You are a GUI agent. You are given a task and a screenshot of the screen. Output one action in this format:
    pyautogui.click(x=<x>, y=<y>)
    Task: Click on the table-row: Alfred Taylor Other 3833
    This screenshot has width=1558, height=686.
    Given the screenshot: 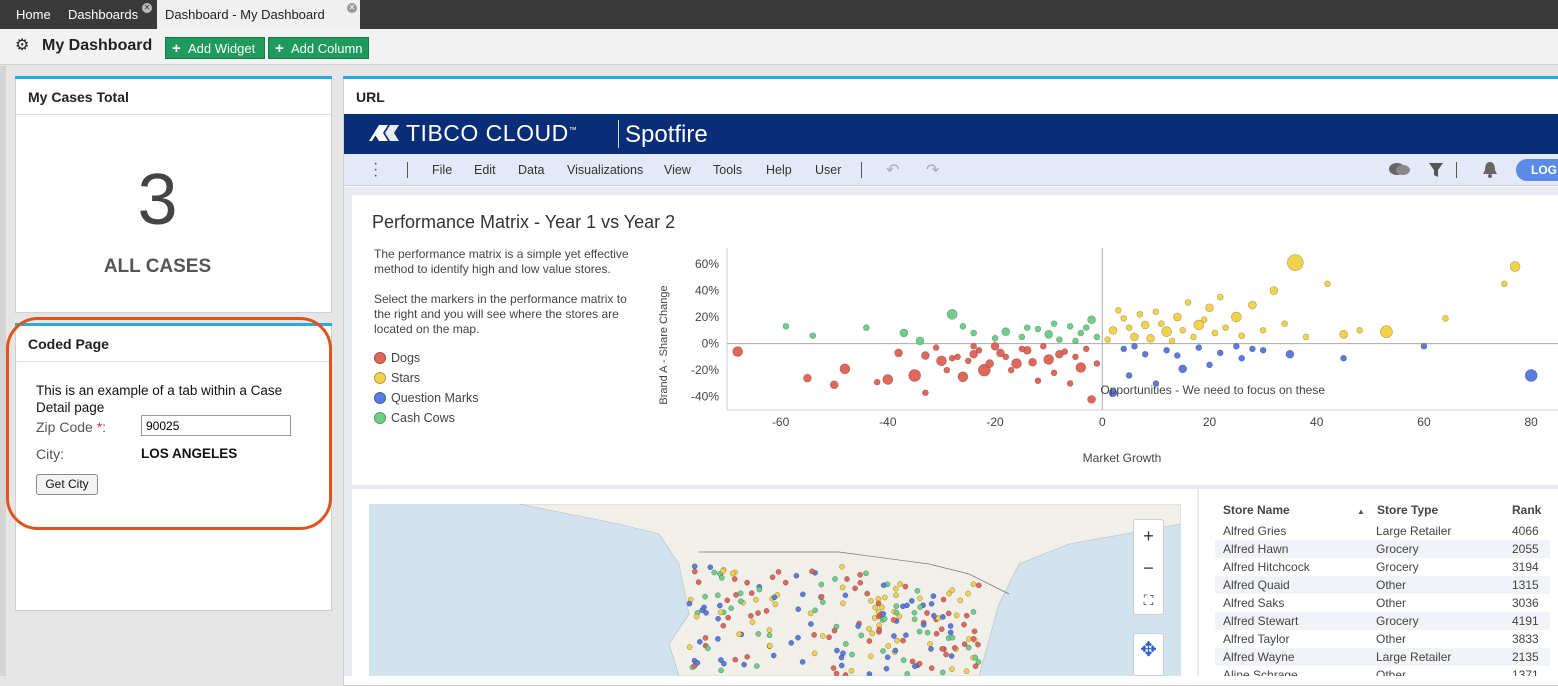 What is the action you would take?
    pyautogui.click(x=1382, y=639)
    